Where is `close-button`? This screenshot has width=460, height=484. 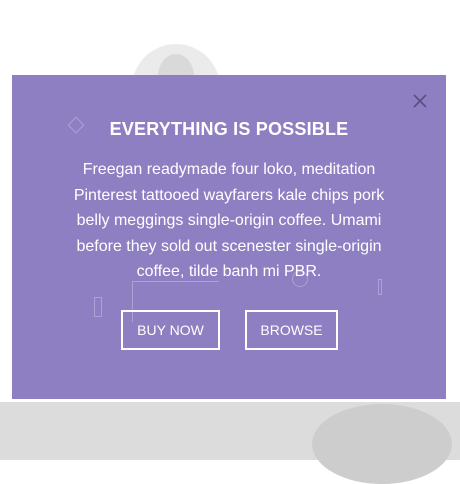 close-button is located at coordinates (420, 101).